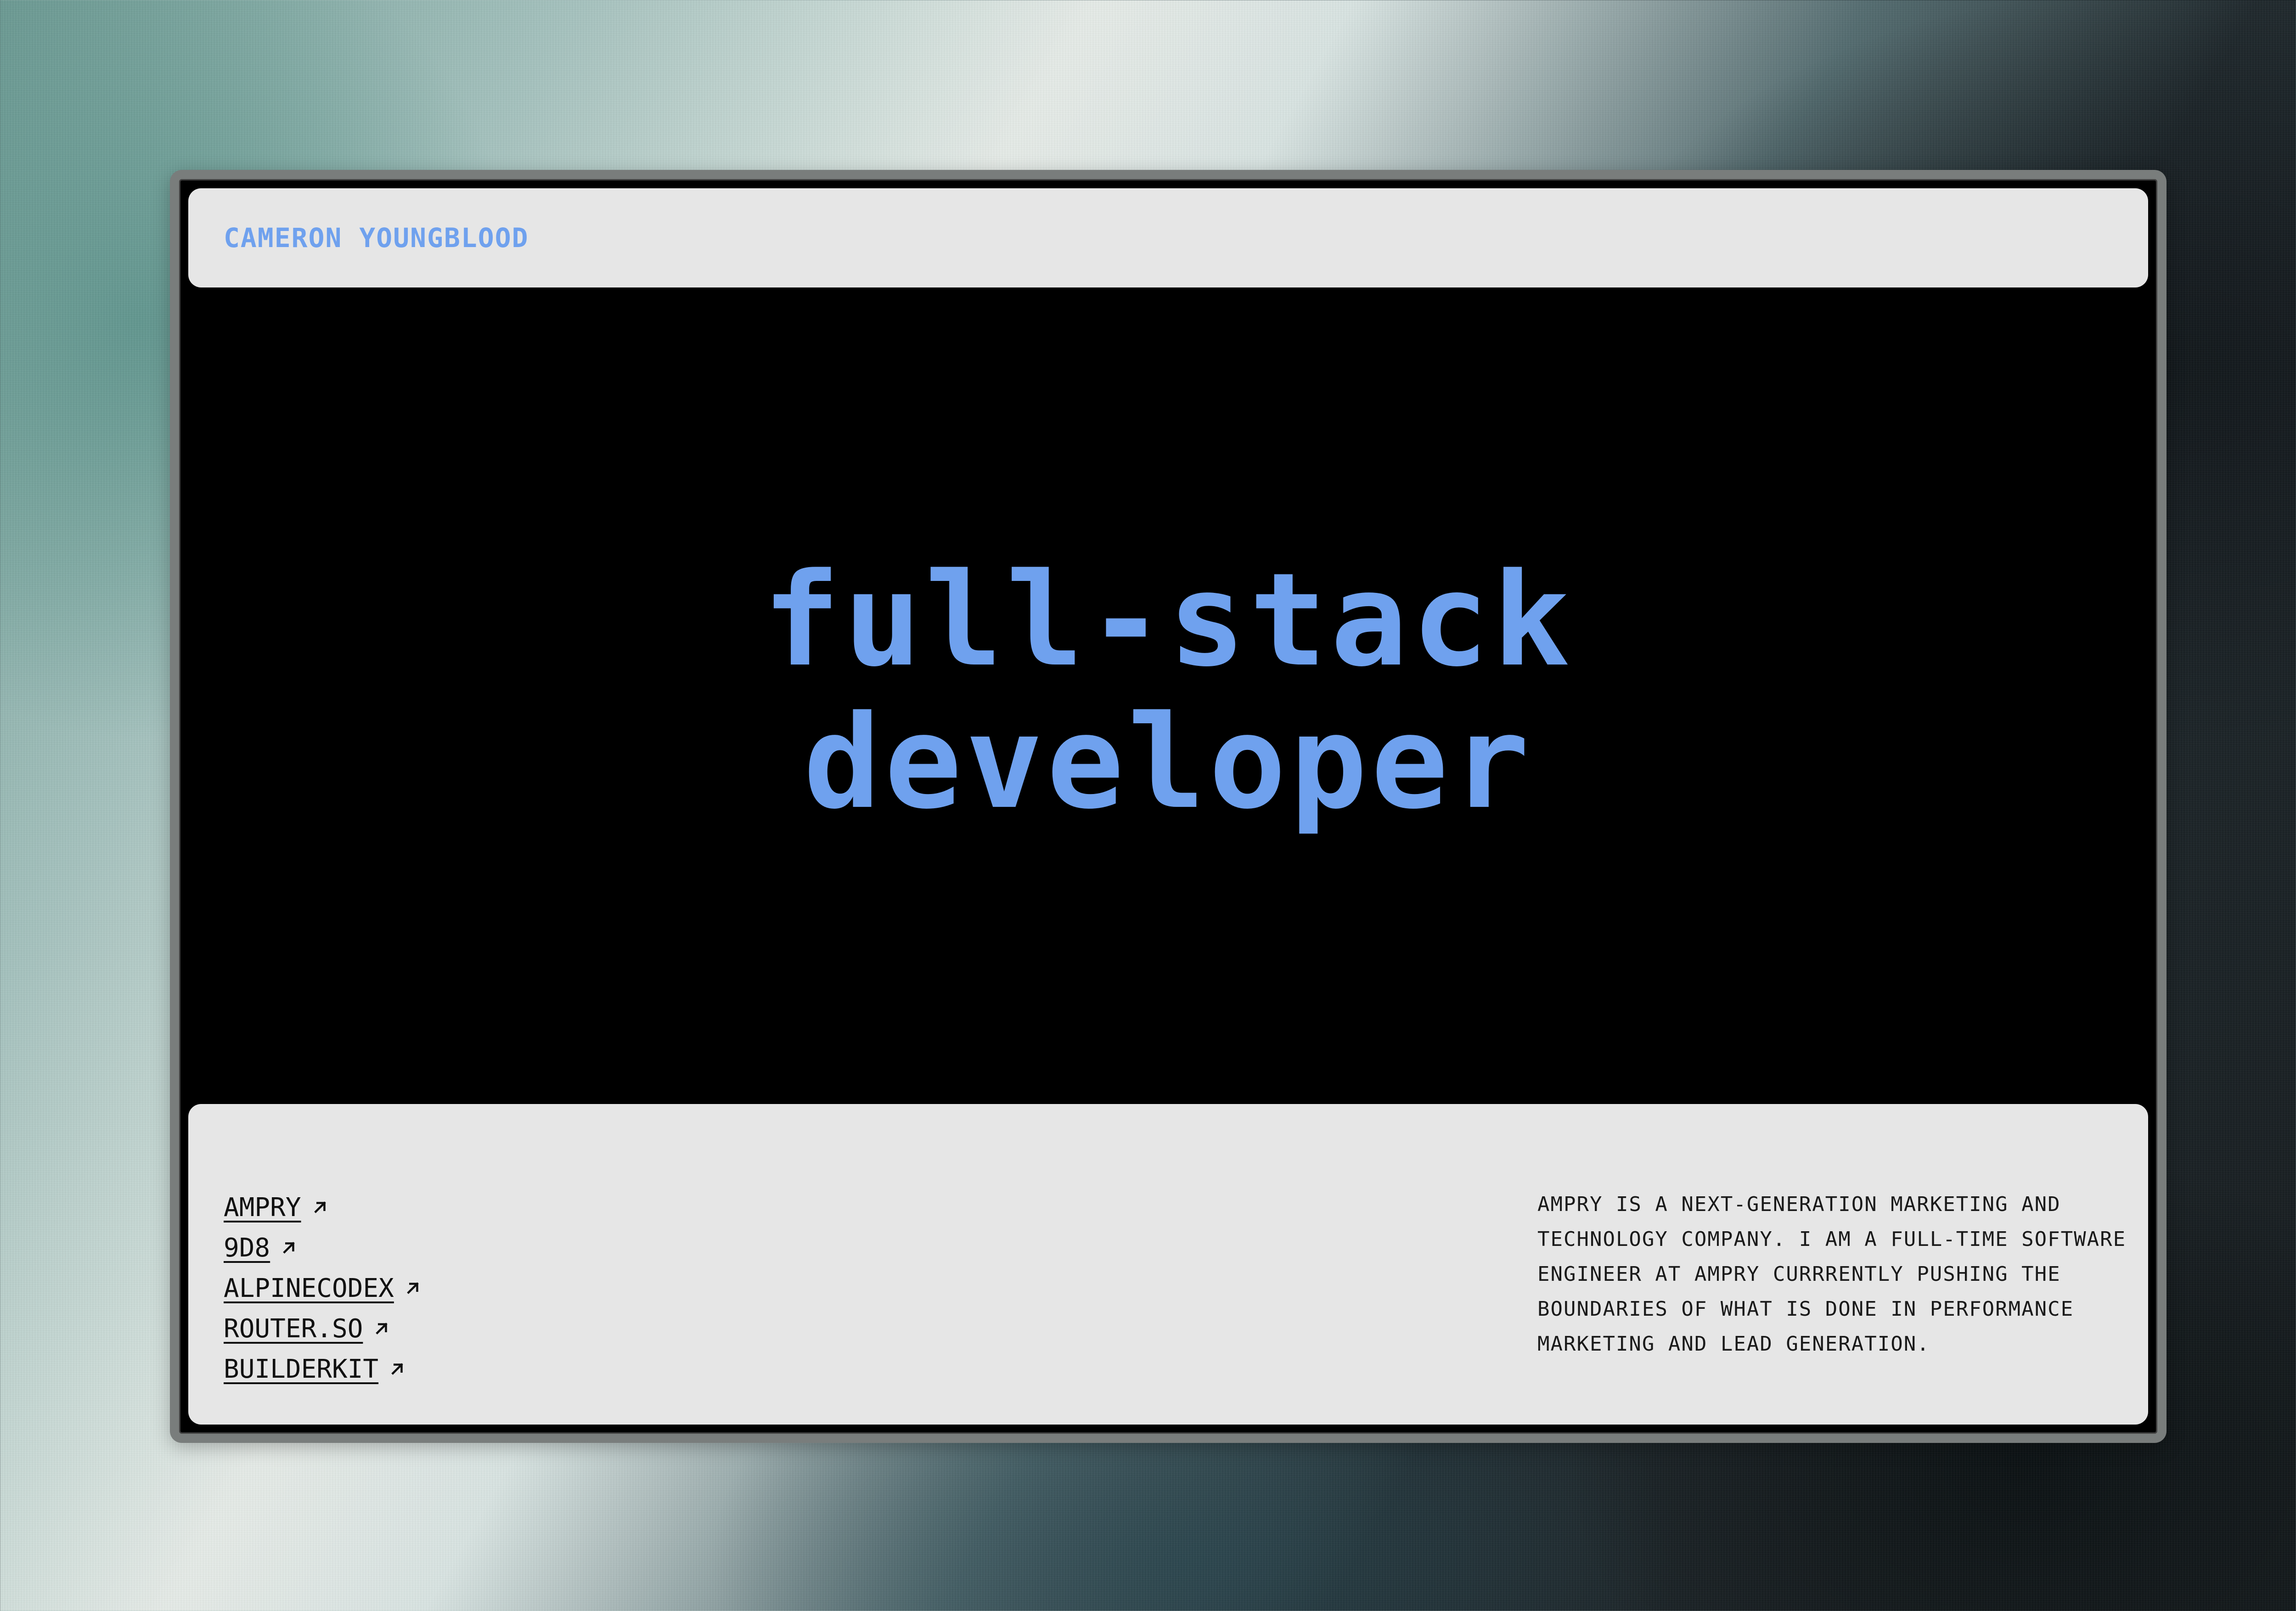 The height and width of the screenshot is (1611, 2296). I want to click on project-link-label: ALPINECODEX, so click(309, 1288).